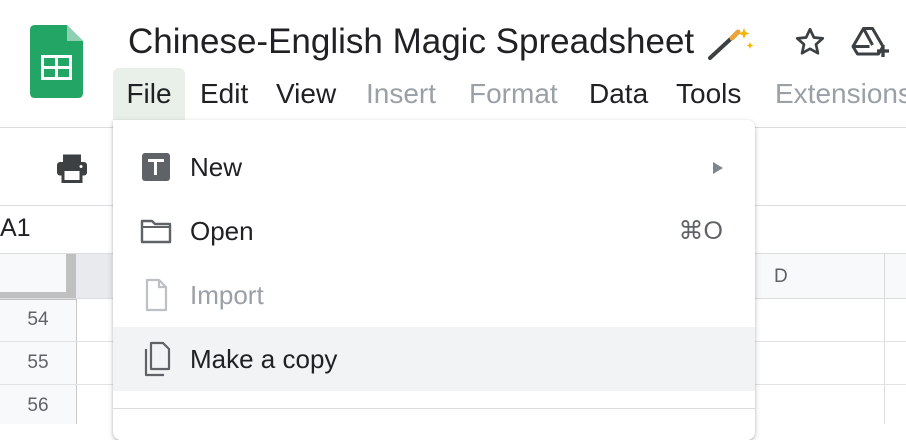  What do you see at coordinates (700, 231) in the screenshot?
I see `keyboard-shortcut: ⌘O` at bounding box center [700, 231].